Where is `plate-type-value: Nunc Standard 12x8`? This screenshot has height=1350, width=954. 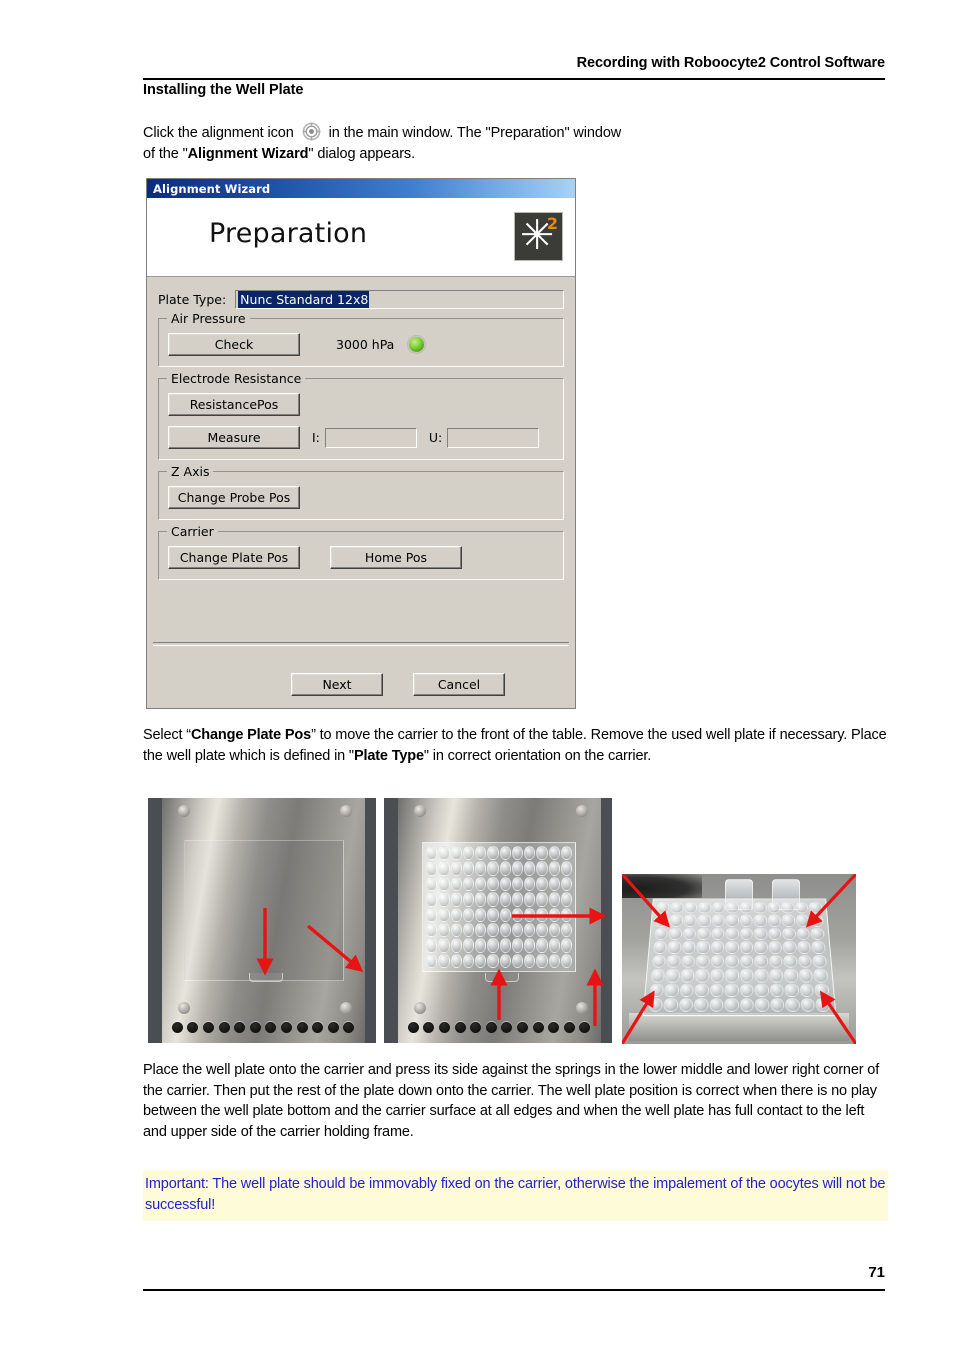 plate-type-value: Nunc Standard 12x8 is located at coordinates (304, 299).